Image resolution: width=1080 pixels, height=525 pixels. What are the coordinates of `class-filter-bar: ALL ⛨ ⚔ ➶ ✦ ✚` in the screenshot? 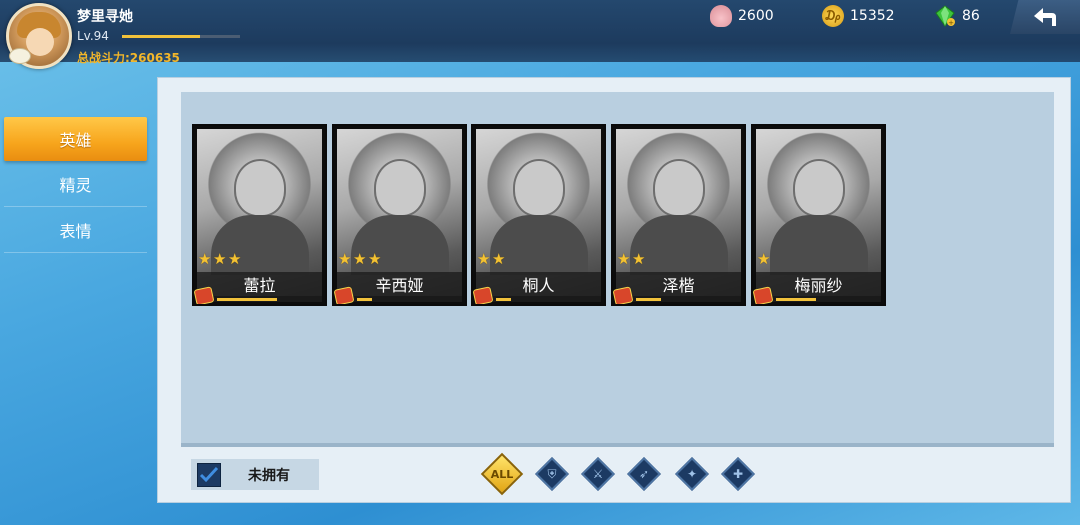 It's located at (621, 474).